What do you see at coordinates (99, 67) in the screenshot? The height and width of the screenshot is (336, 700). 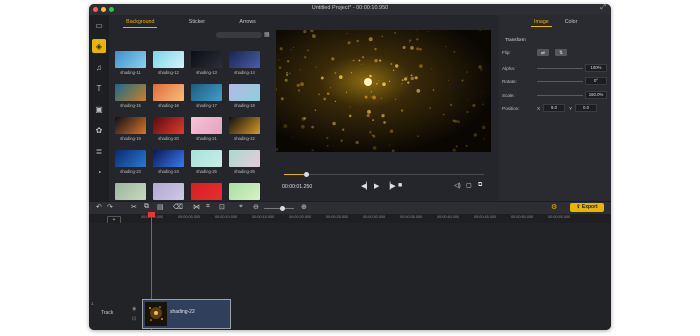 I see `audio-icon: ♫` at bounding box center [99, 67].